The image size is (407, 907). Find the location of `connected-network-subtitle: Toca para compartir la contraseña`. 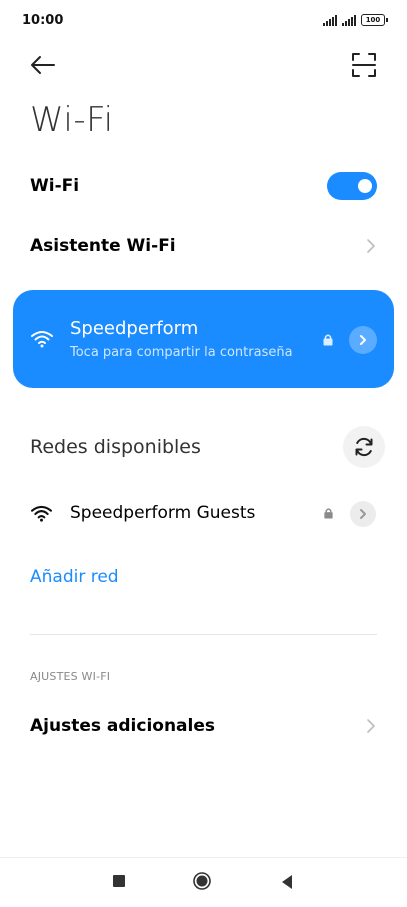

connected-network-subtitle: Toca para compartir la contraseña is located at coordinates (181, 352).